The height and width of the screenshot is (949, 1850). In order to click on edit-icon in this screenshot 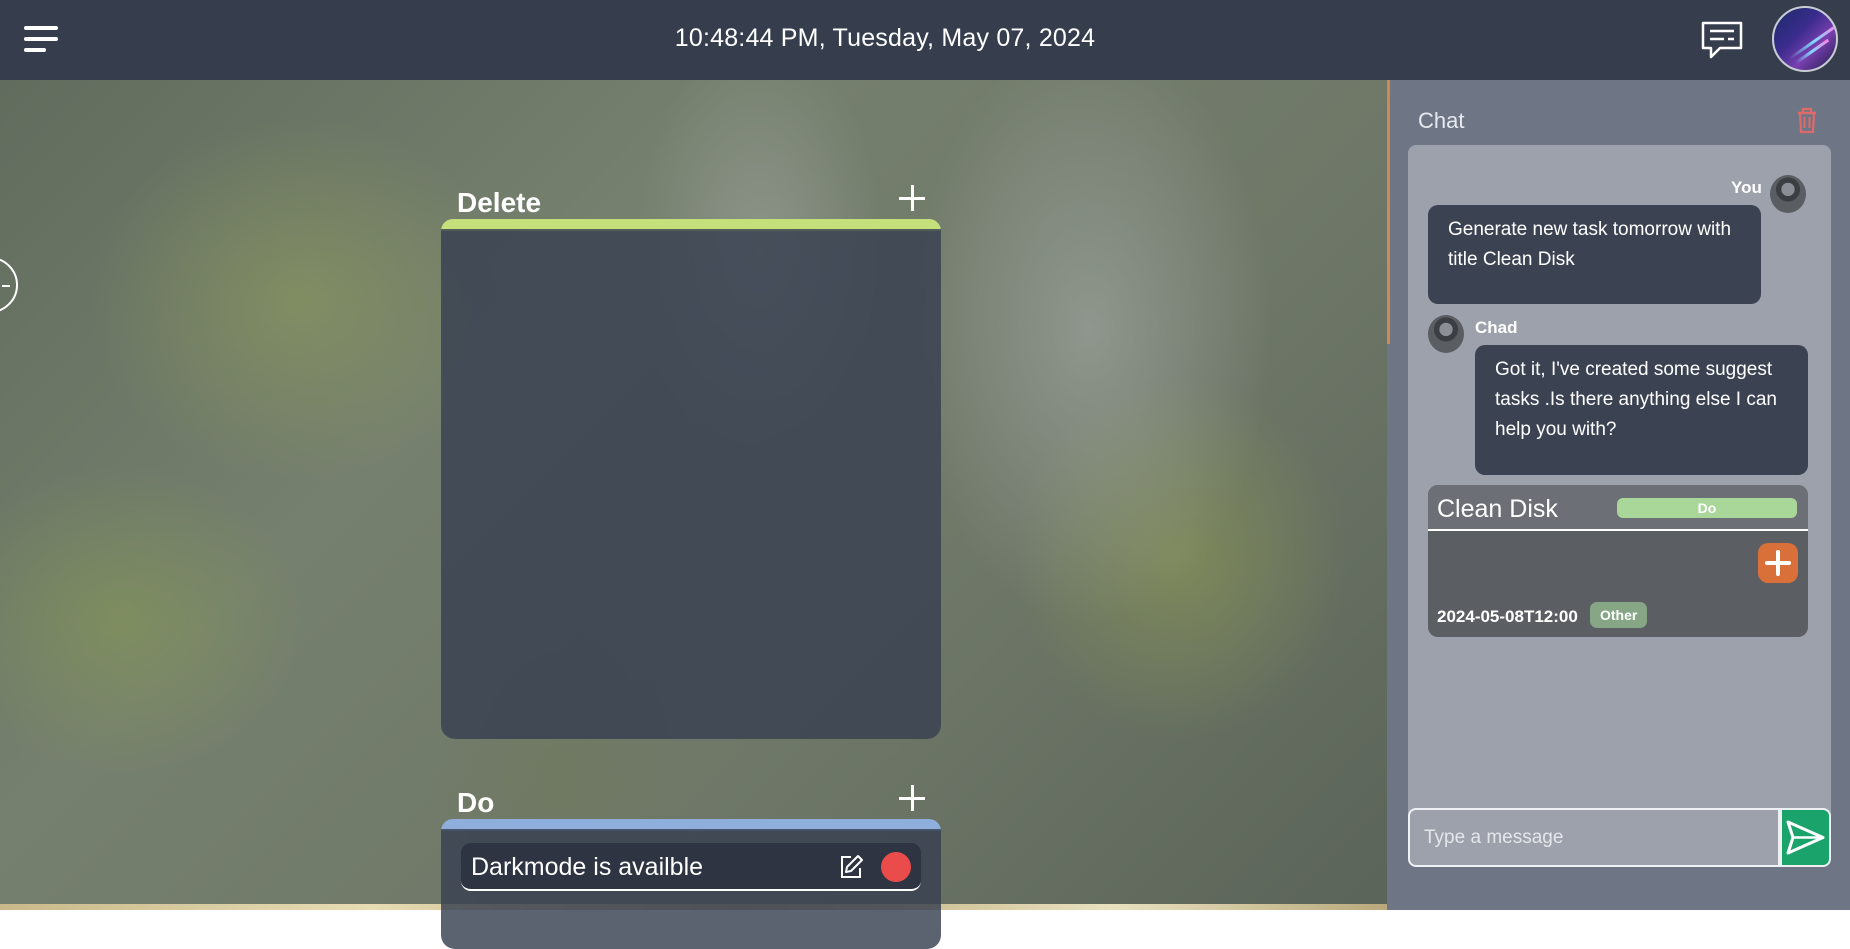, I will do `click(851, 867)`.